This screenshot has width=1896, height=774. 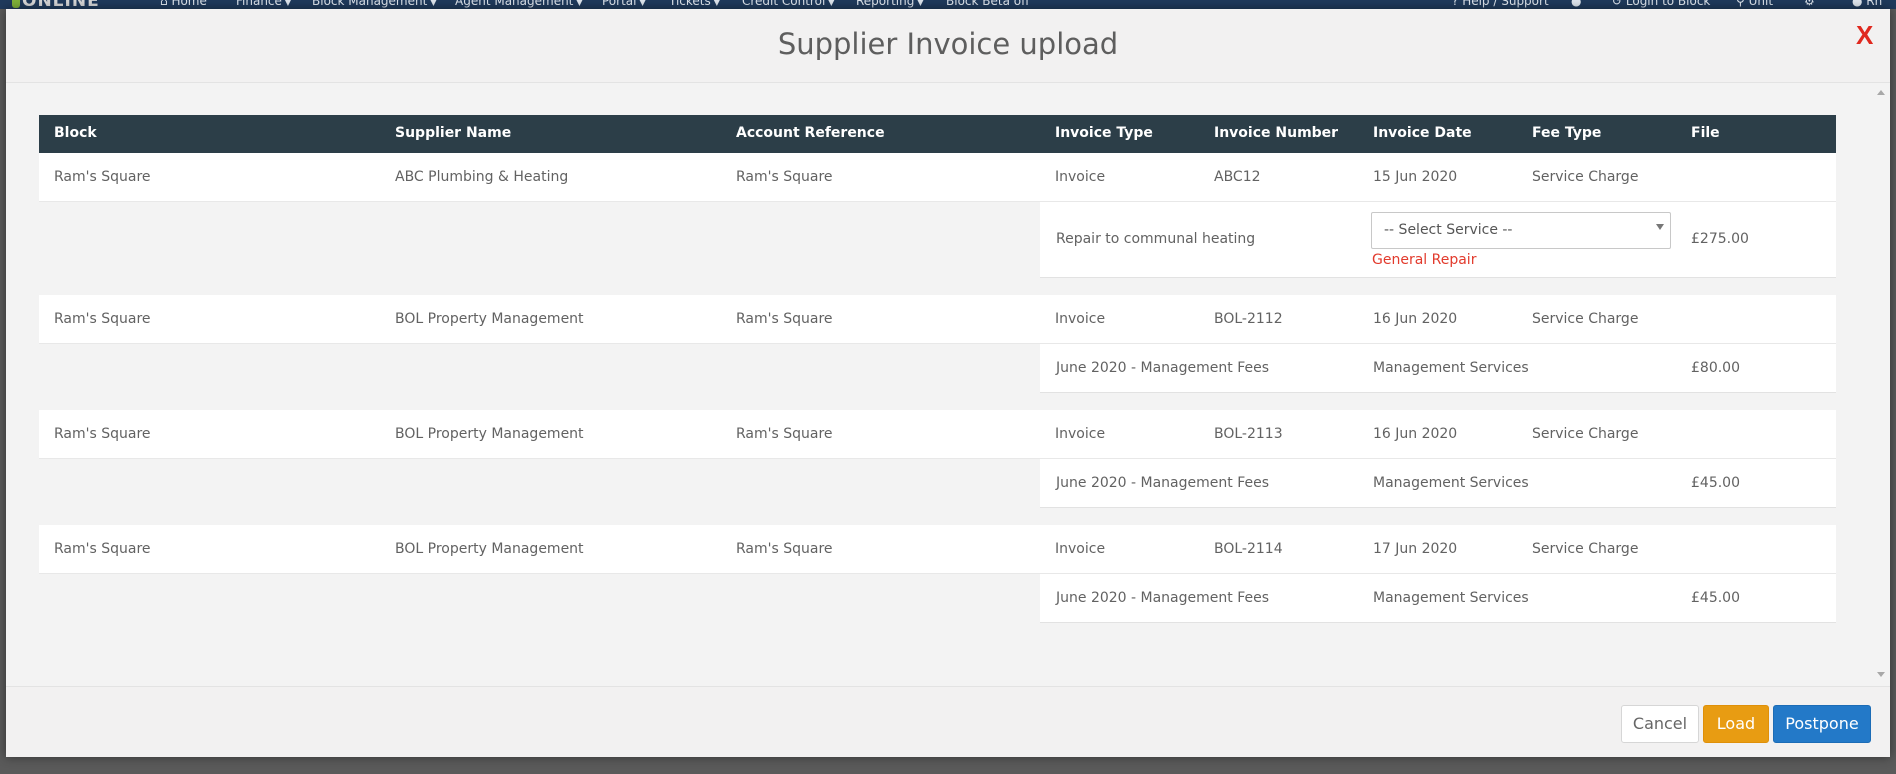 I want to click on chevron-down-icon, so click(x=1660, y=227).